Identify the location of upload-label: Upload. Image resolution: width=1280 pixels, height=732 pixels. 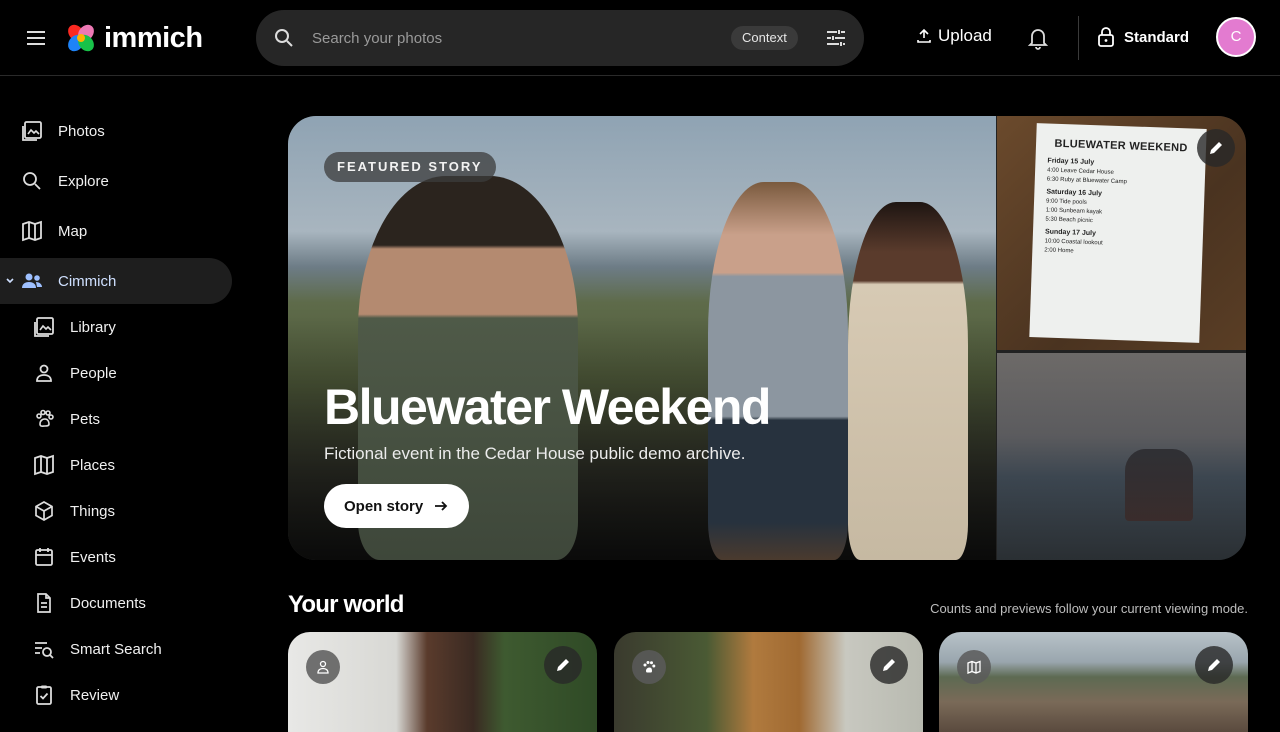
(965, 35).